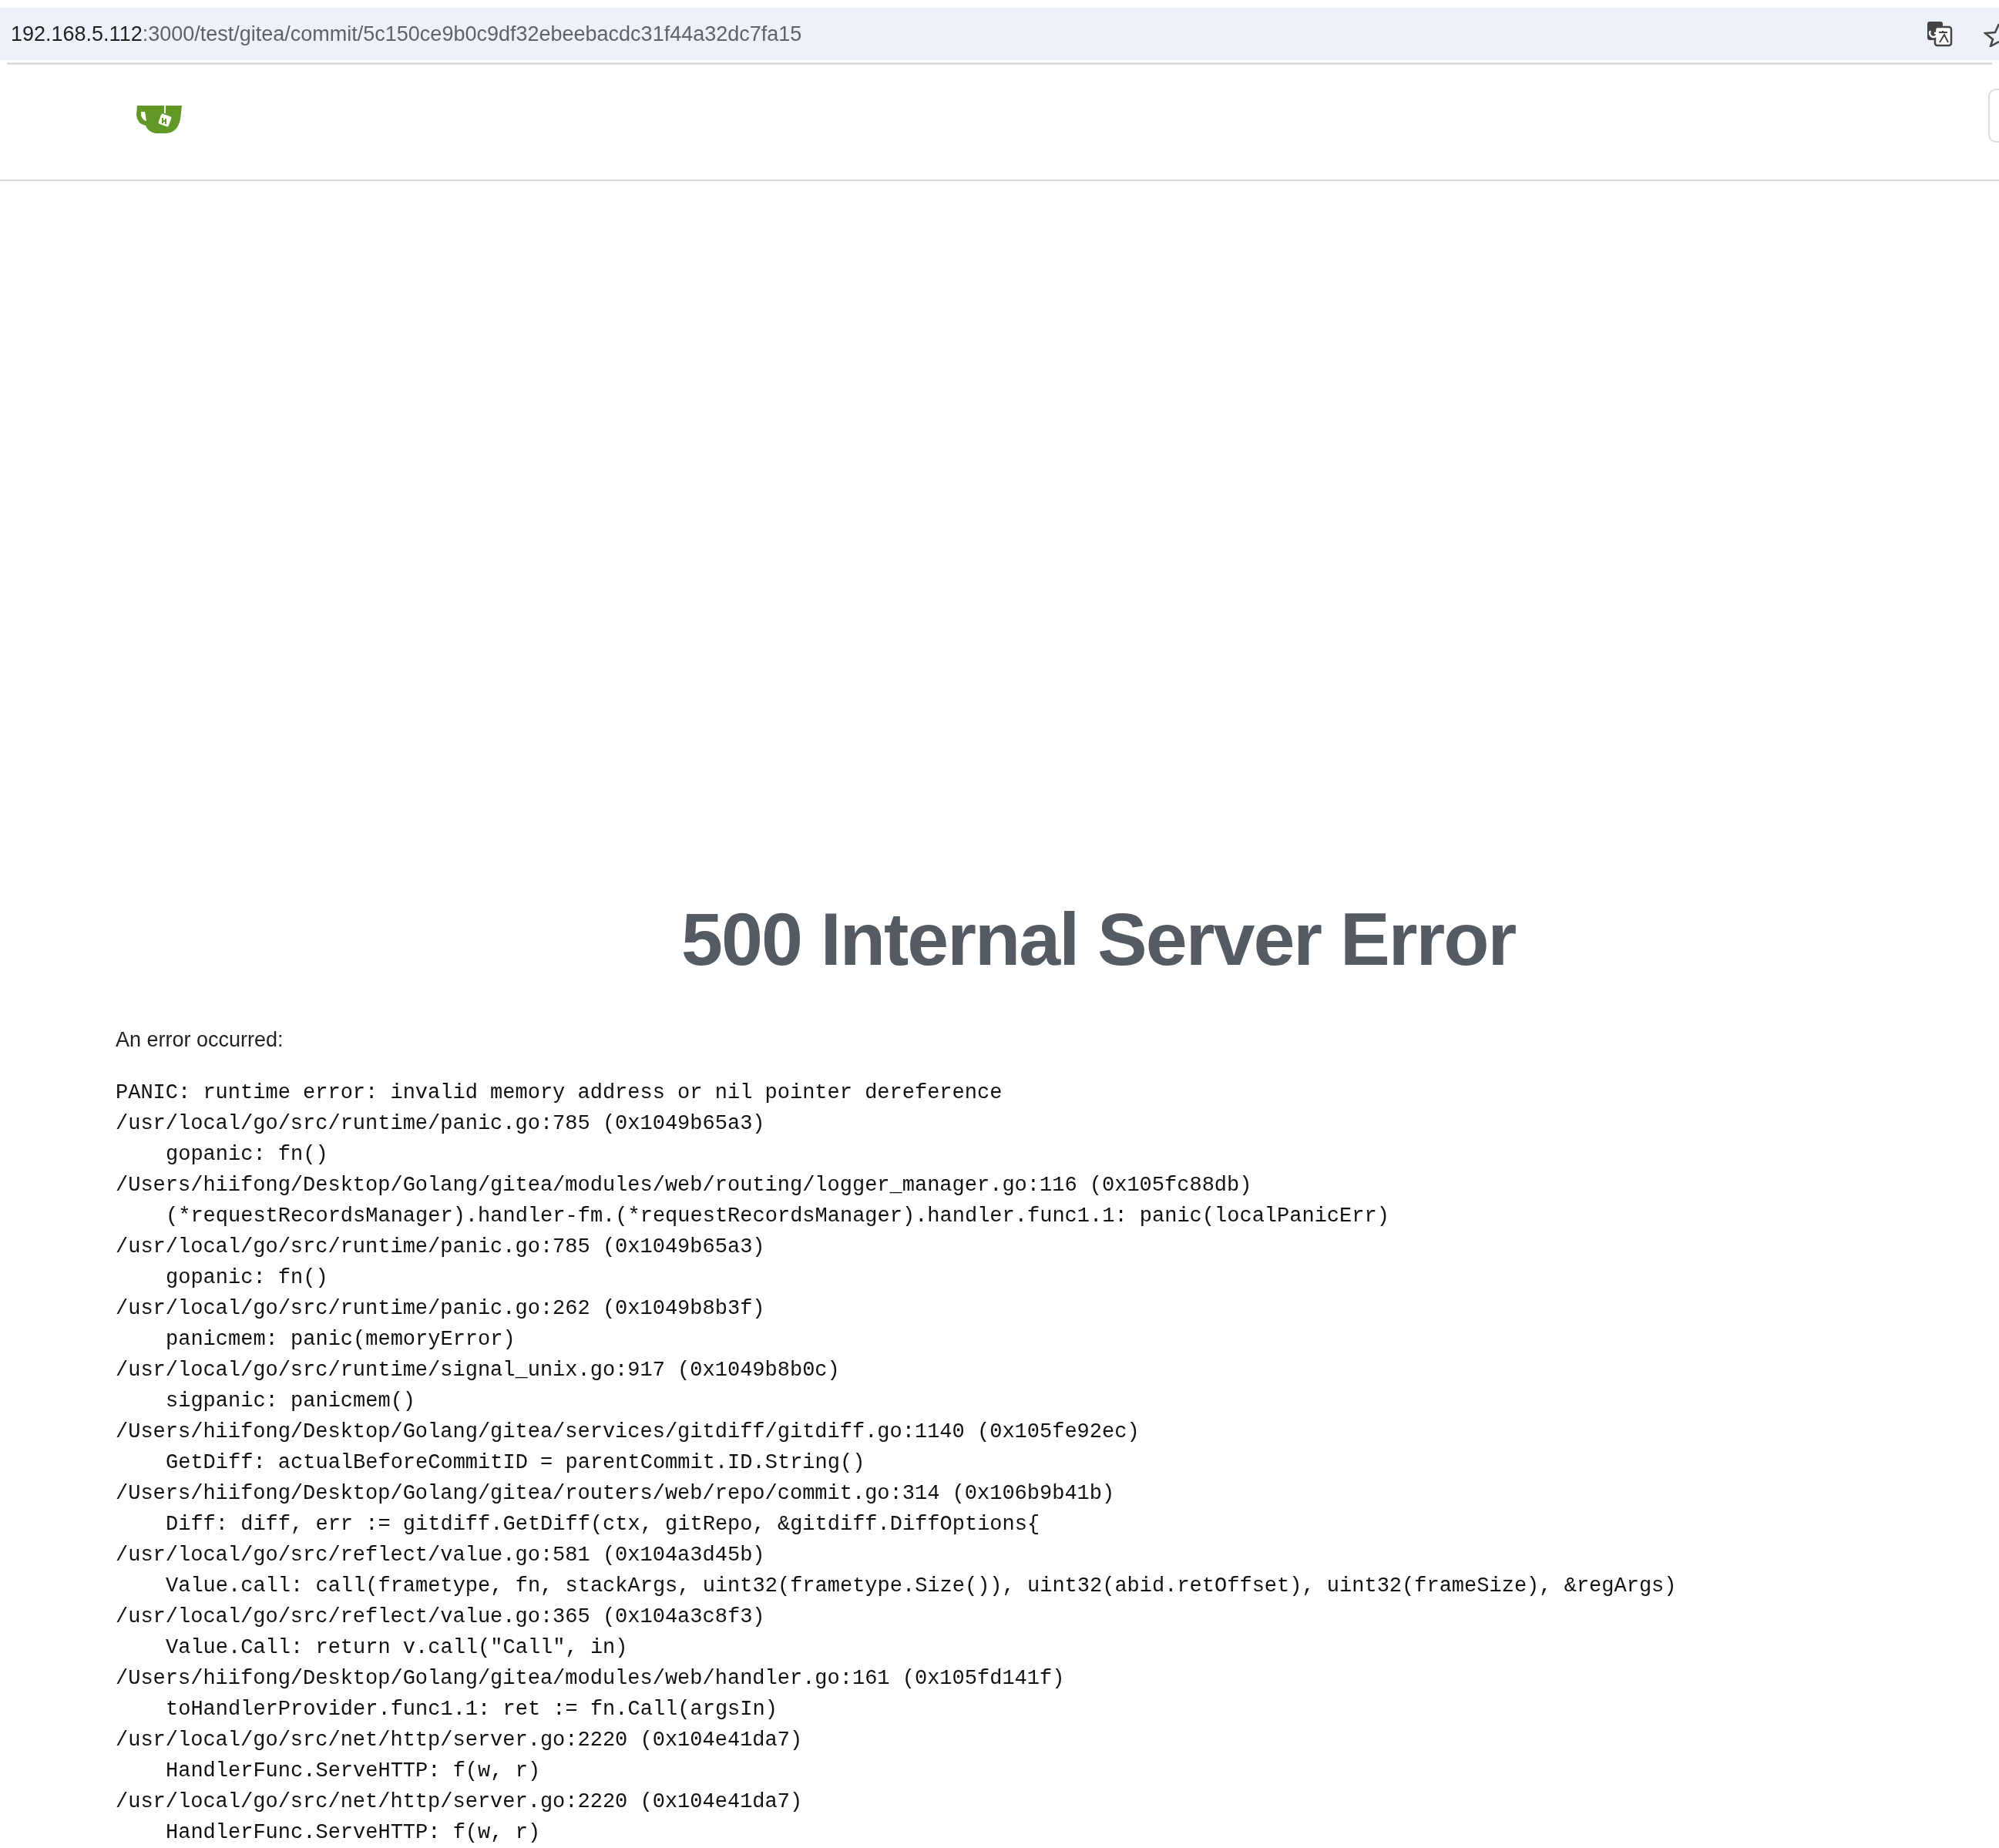 The image size is (1999, 1848). What do you see at coordinates (291, 1402) in the screenshot?
I see `stack-trace-line: sigpanic: panicmem()` at bounding box center [291, 1402].